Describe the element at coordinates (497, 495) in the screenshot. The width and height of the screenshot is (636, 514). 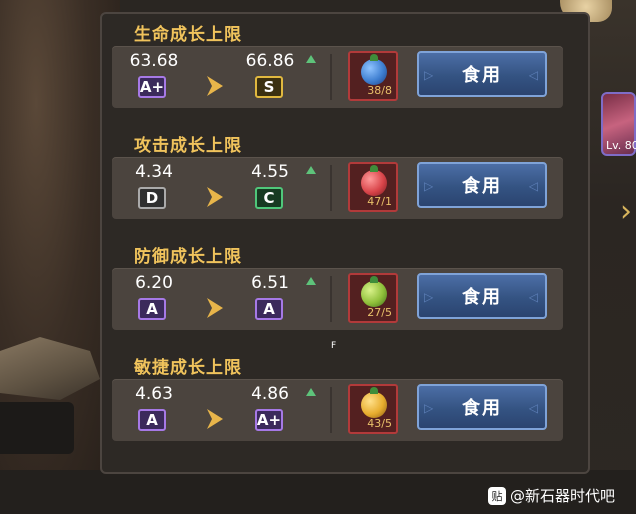
I see `tieba-badge-icon: 贴` at that location.